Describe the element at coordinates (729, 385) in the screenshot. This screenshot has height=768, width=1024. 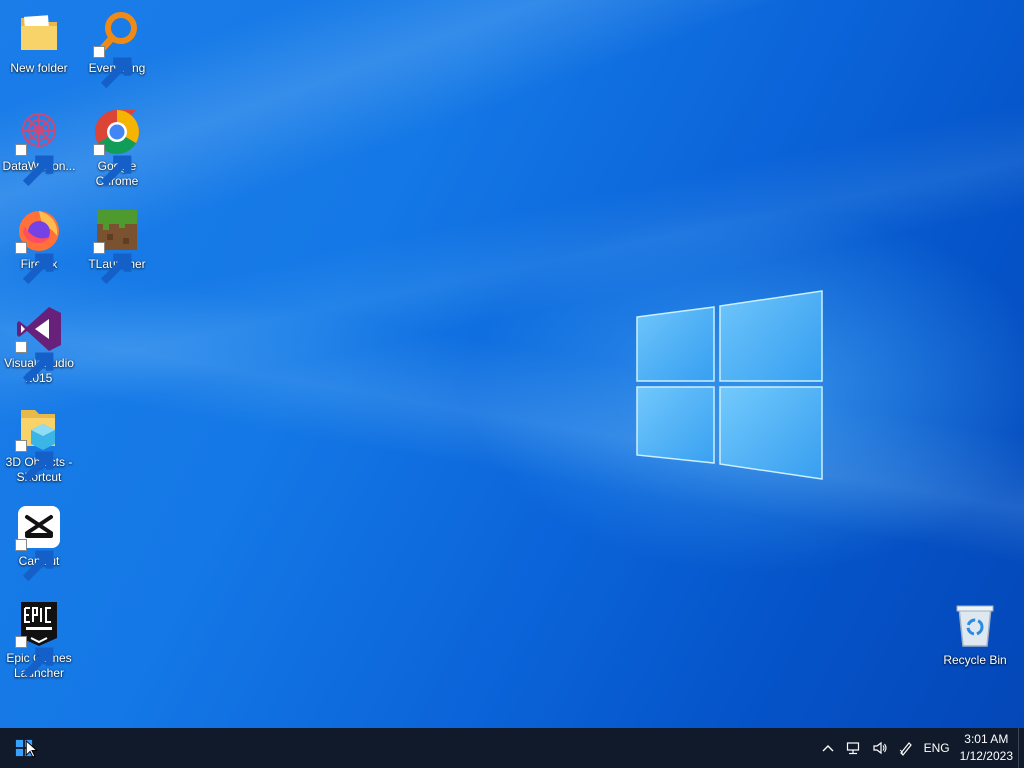
I see `windows-wallpaper-logo` at that location.